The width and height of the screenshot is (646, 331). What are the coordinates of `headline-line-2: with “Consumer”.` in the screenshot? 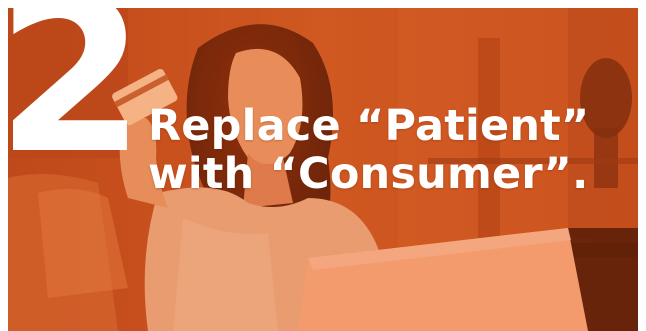 It's located at (368, 174).